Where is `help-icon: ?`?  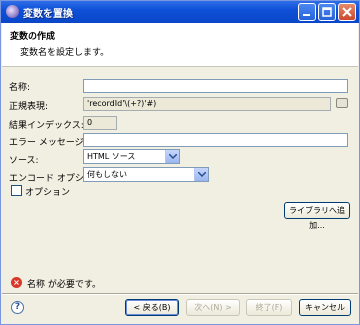
help-icon: ? is located at coordinates (17, 307).